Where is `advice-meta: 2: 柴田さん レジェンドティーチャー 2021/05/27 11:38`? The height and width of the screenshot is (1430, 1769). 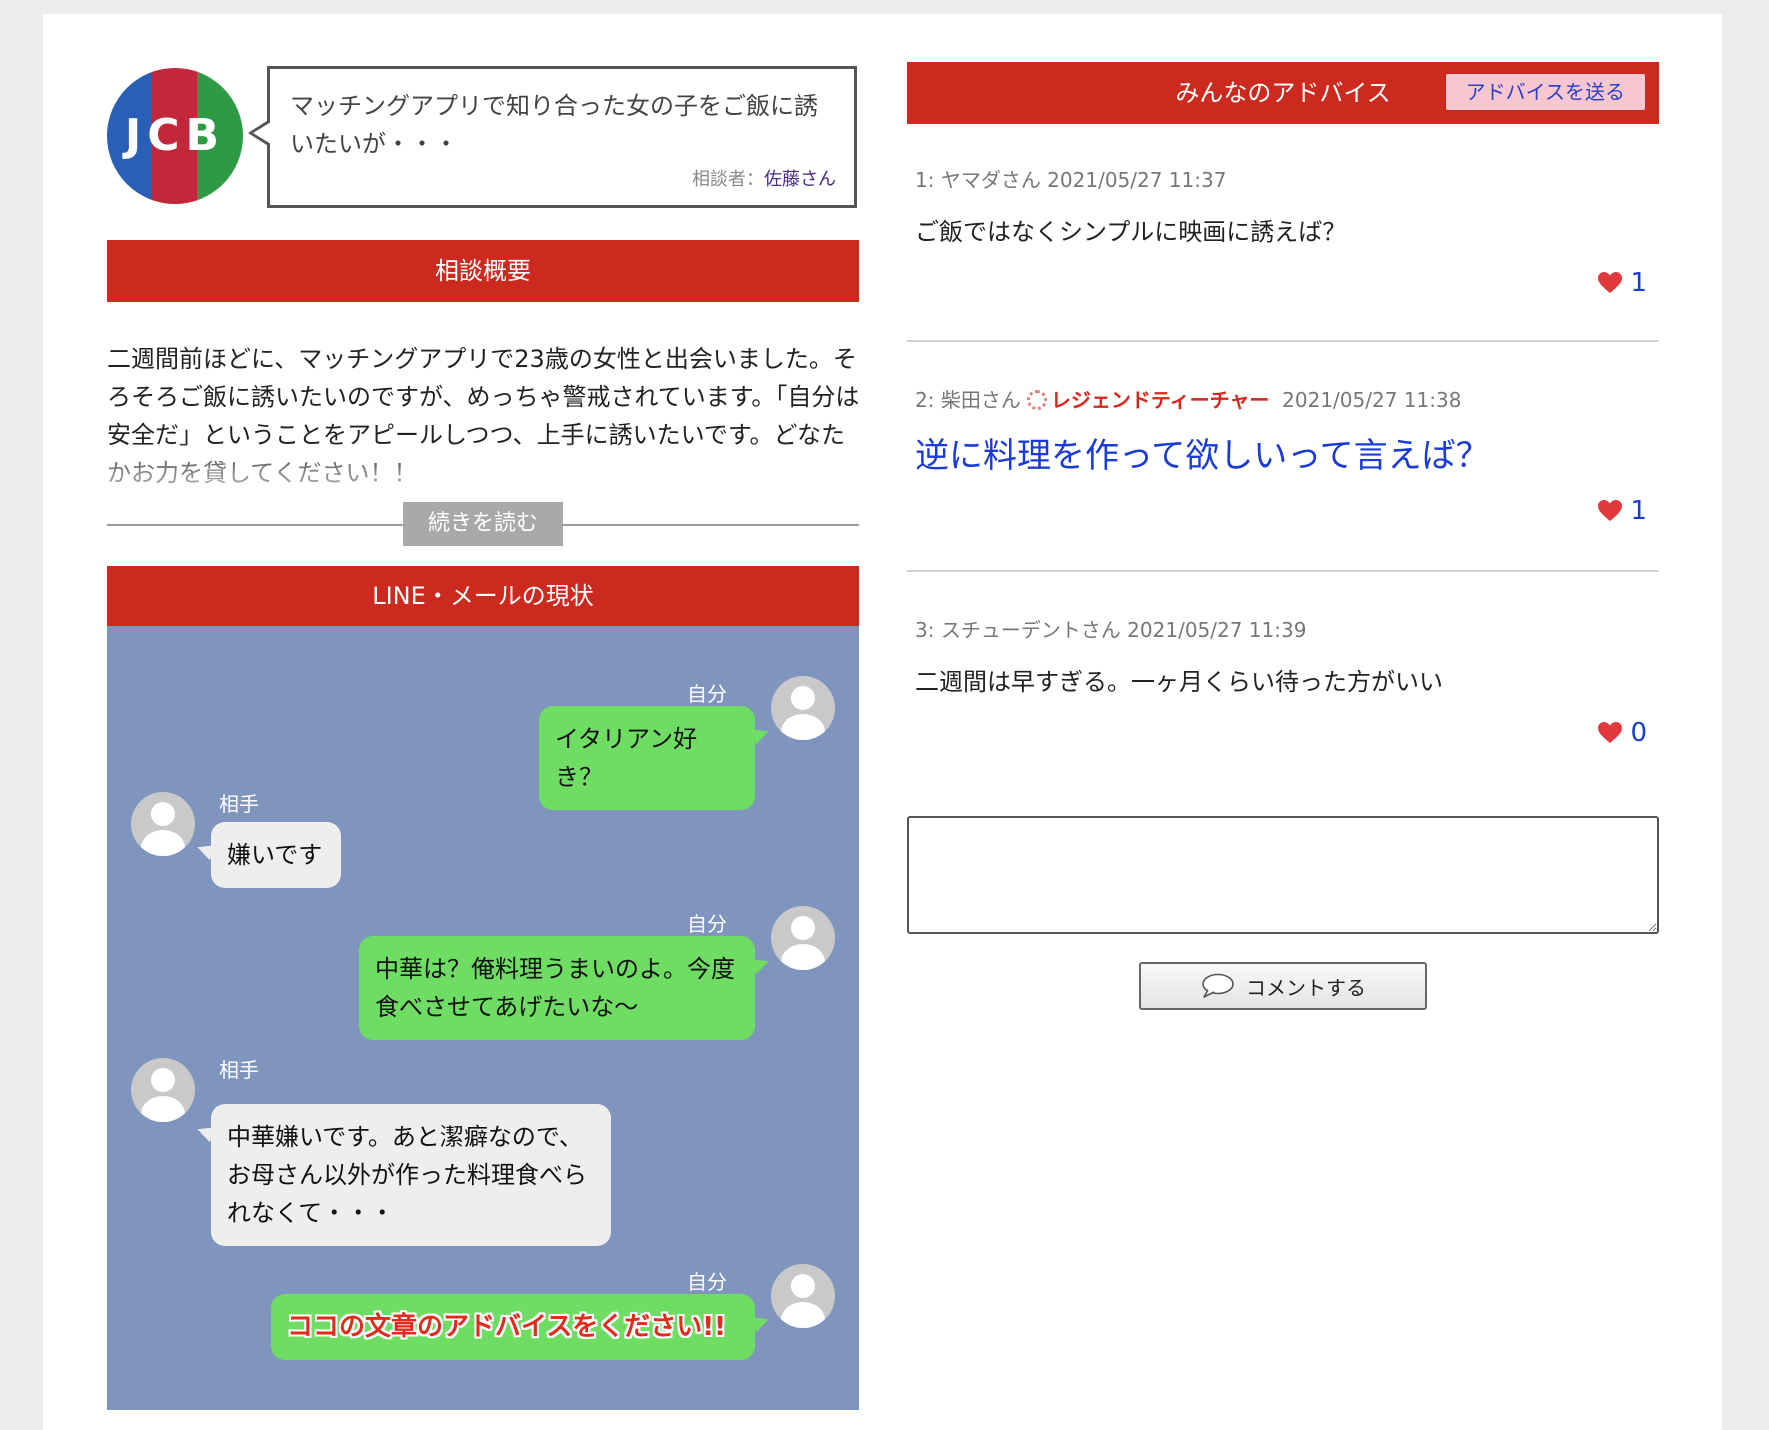 advice-meta: 2: 柴田さん レジェンドティーチャー 2021/05/27 11:38 is located at coordinates (1188, 398).